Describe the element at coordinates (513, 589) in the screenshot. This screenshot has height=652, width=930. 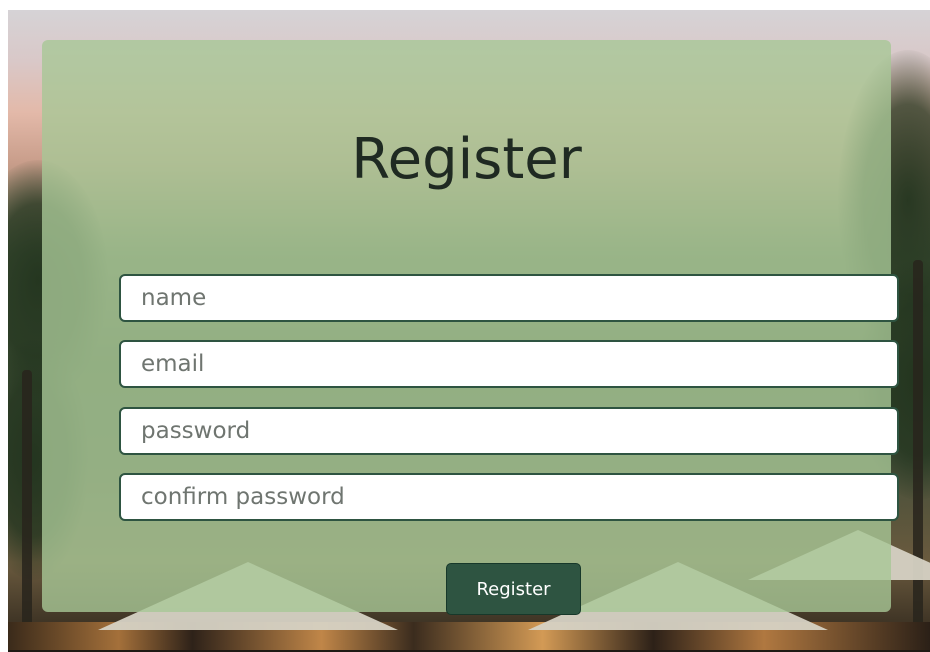
I see `register-button: Register` at that location.